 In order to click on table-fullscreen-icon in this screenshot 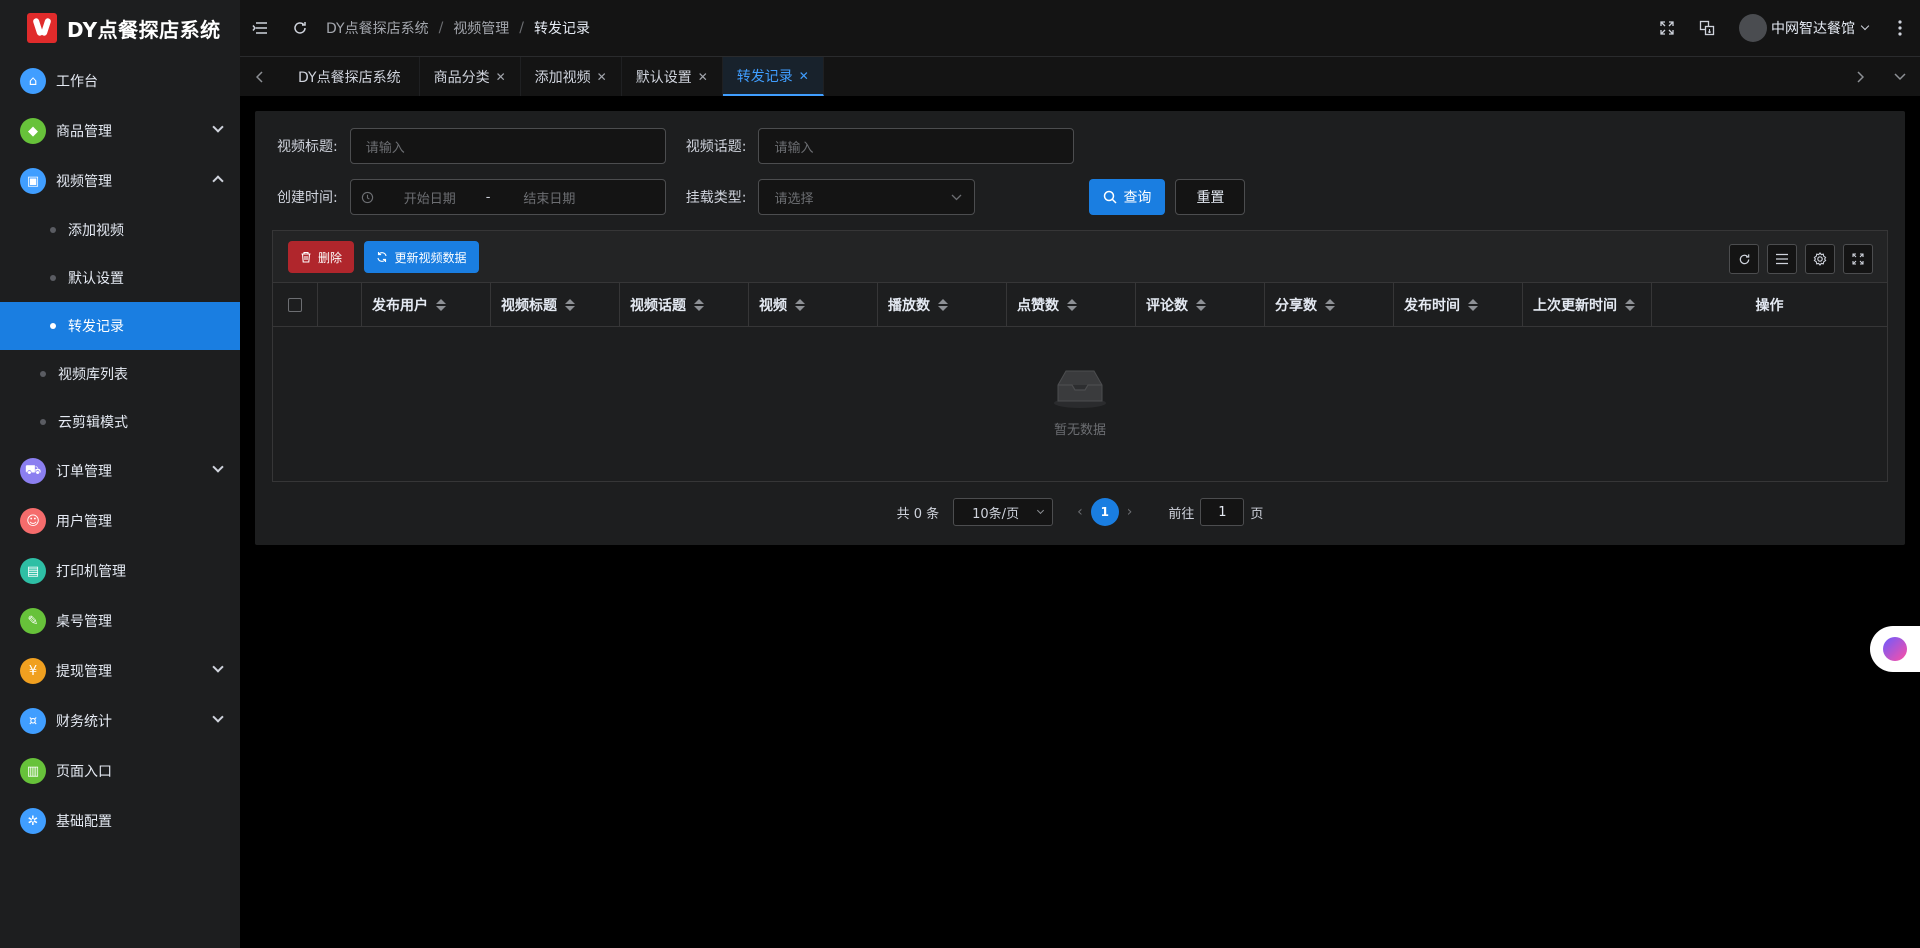, I will do `click(1858, 259)`.